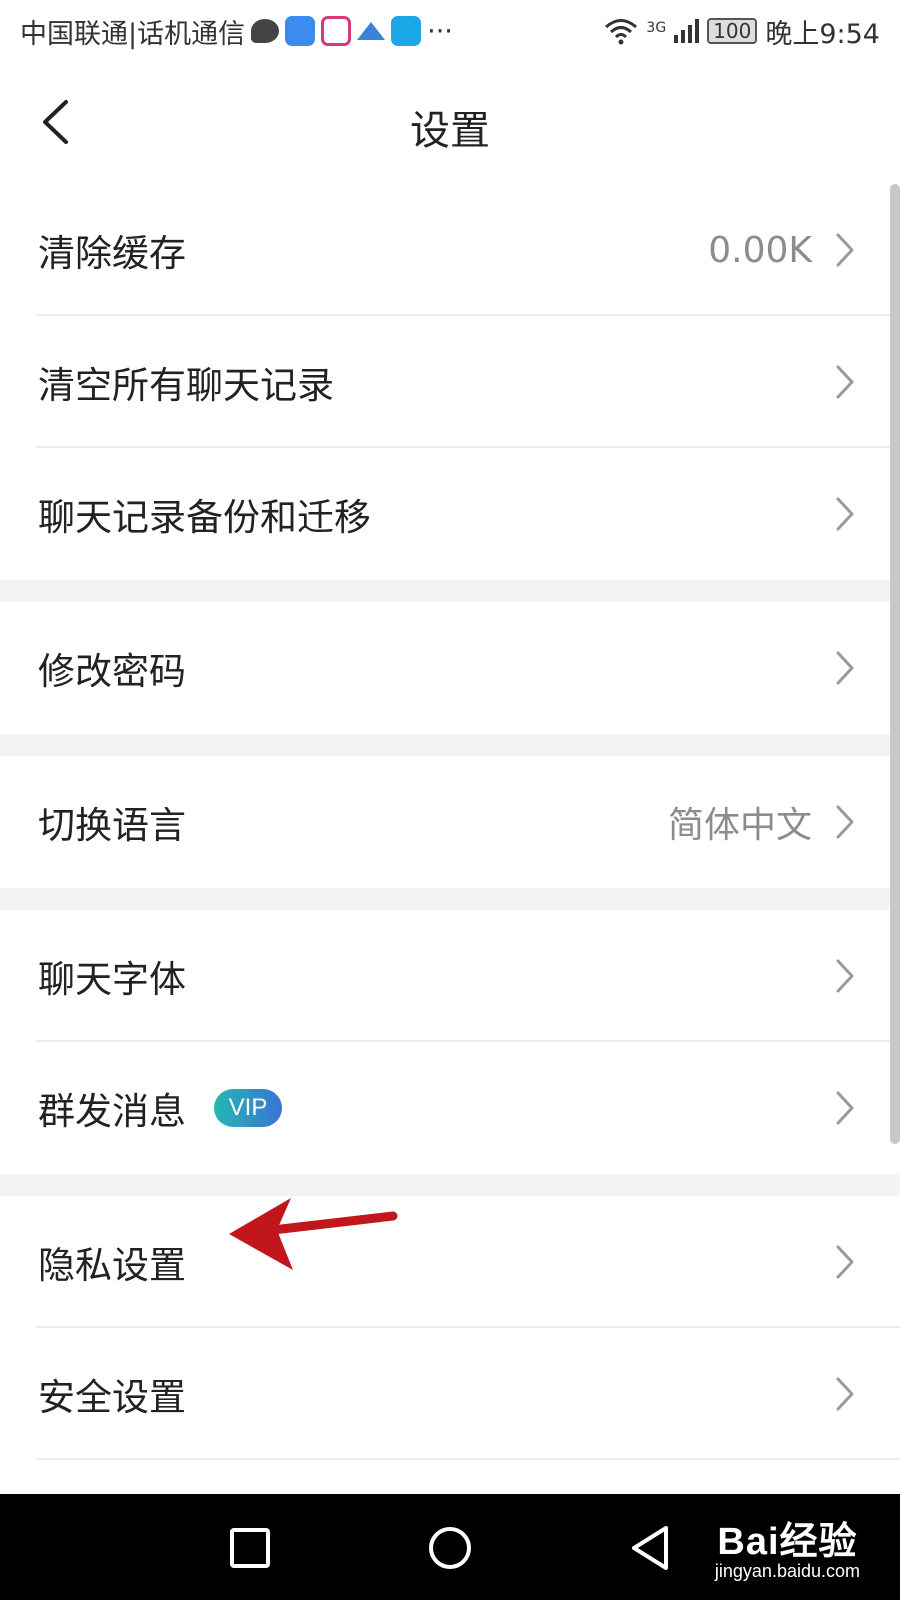 Image resolution: width=900 pixels, height=1600 pixels. Describe the element at coordinates (450, 250) in the screenshot. I see `clear-cache-item: 清除缓存 0.00K` at that location.